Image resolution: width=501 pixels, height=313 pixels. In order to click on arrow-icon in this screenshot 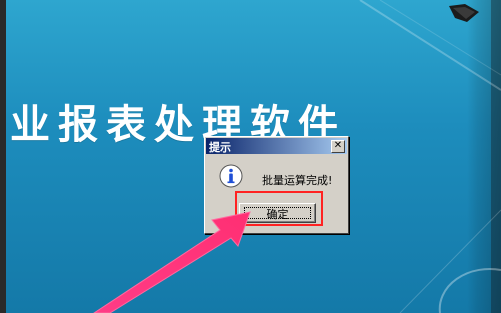, I will do `click(172, 262)`.